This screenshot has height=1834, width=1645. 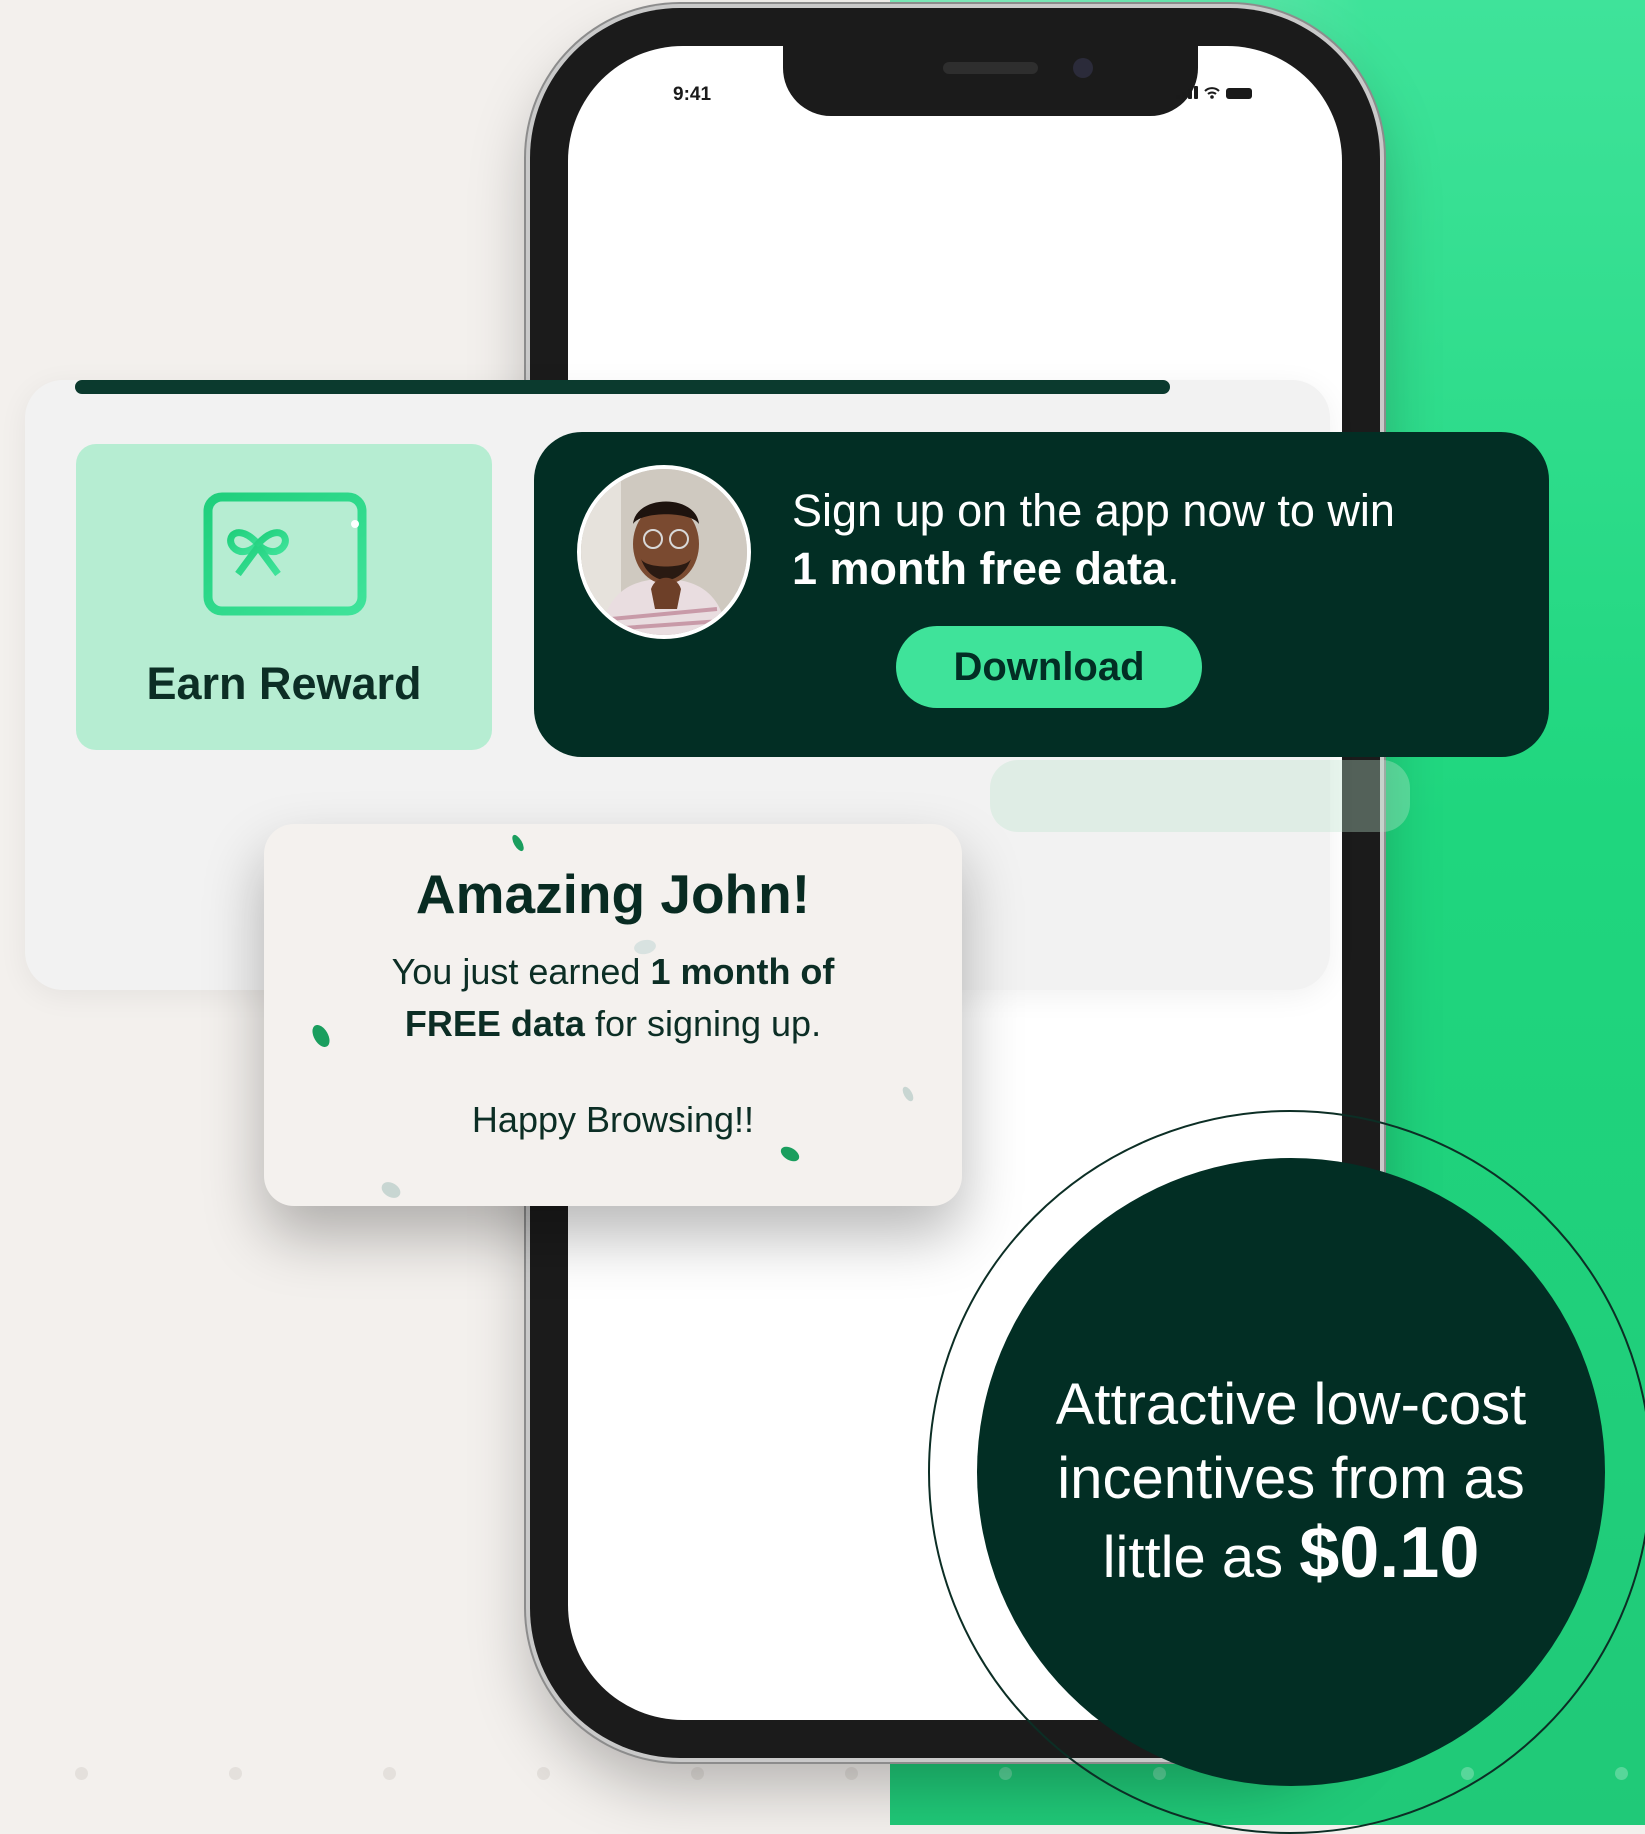 What do you see at coordinates (990, 81) in the screenshot?
I see `phone-notch` at bounding box center [990, 81].